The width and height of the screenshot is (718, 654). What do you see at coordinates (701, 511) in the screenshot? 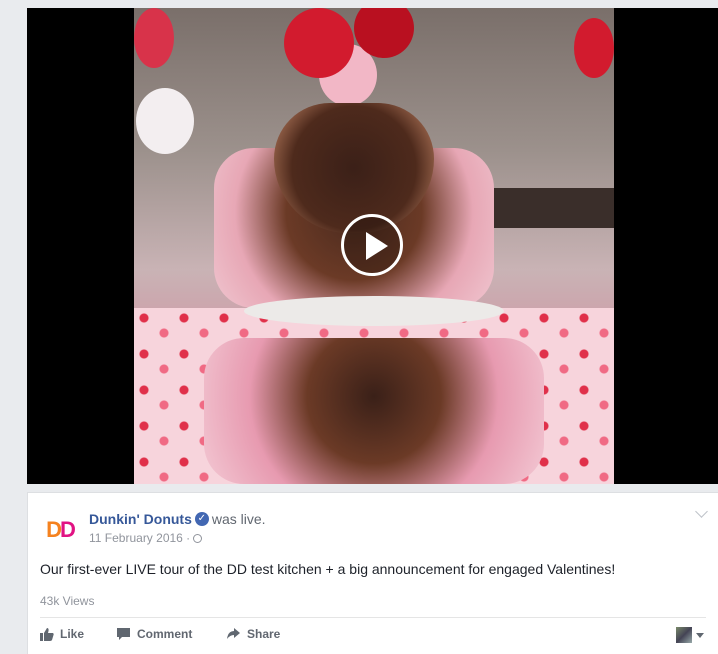
I see `chevron-down-icon` at bounding box center [701, 511].